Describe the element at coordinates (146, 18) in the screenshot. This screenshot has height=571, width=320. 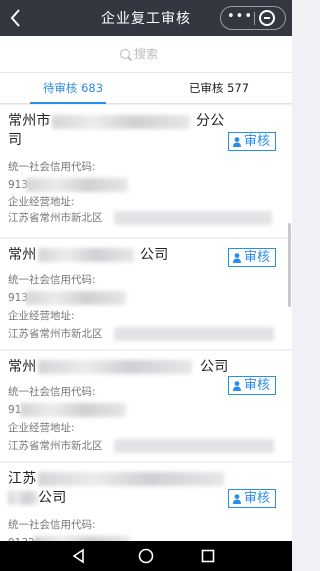
I see `title-bar: 企业复工审核 •••` at that location.